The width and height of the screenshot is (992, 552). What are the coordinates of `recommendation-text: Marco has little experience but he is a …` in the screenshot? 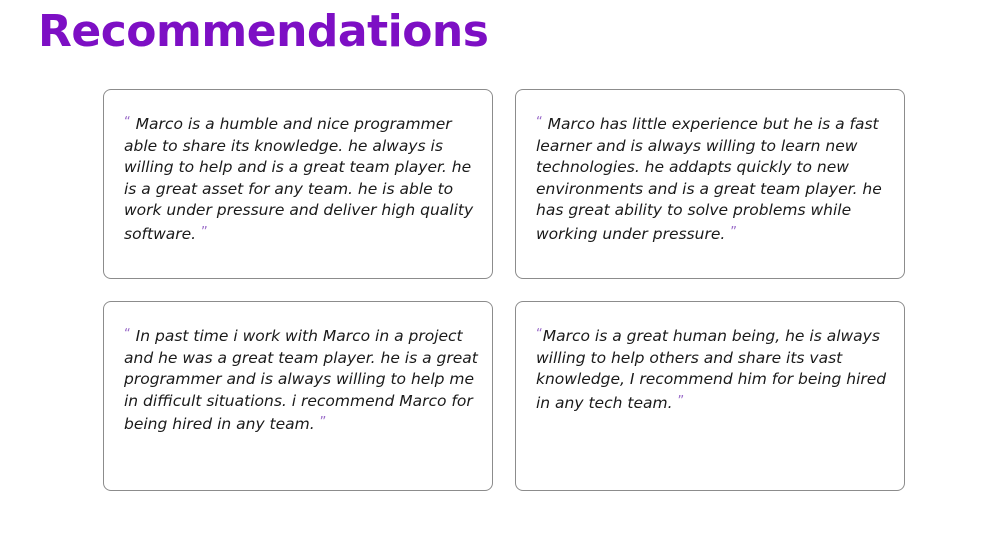 It's located at (709, 179).